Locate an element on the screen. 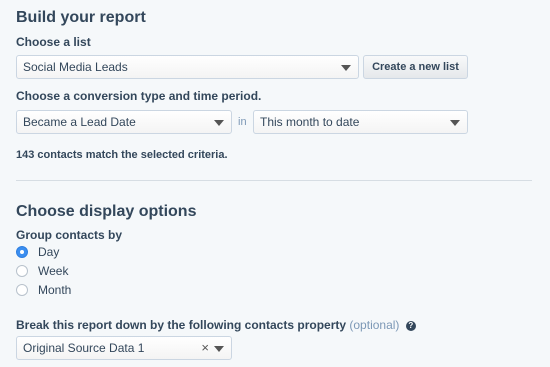 This screenshot has height=367, width=550. help-icon: ? is located at coordinates (410, 326).